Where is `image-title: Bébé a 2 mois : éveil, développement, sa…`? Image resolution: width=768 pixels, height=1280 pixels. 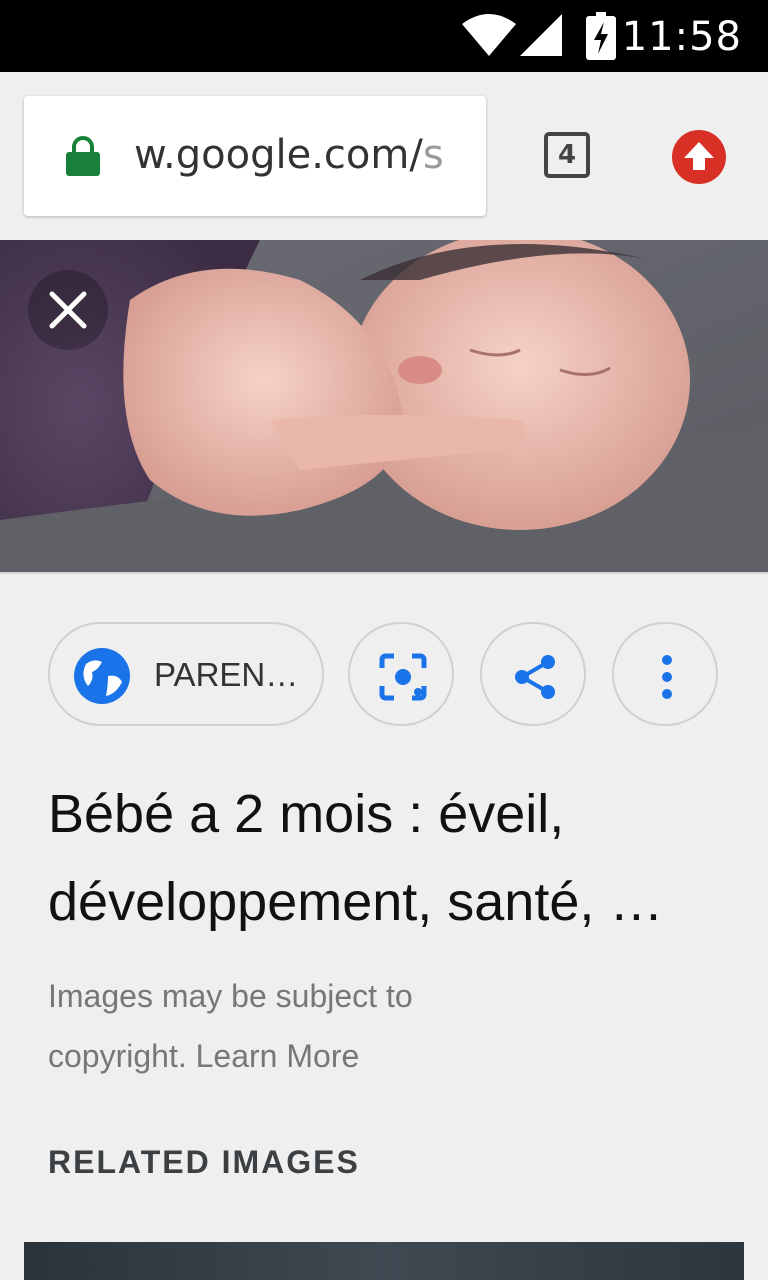 image-title: Bébé a 2 mois : éveil, développement, sa… is located at coordinates (393, 858).